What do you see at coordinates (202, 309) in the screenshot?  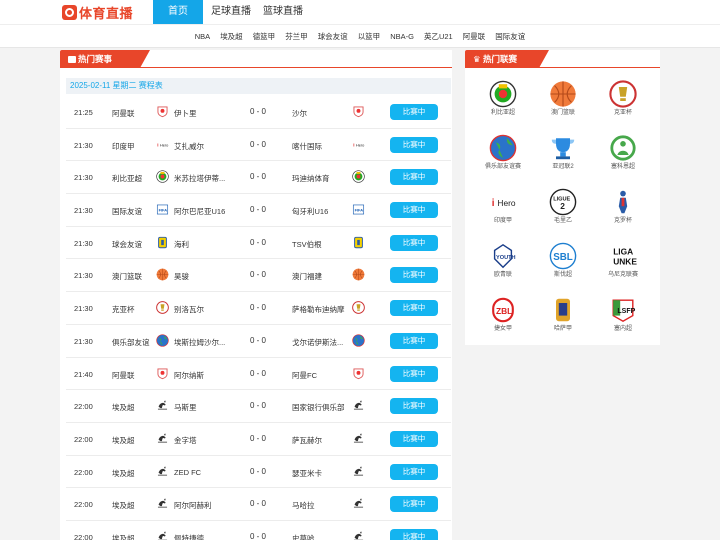 I see `home-team: 别洛瓦尔` at bounding box center [202, 309].